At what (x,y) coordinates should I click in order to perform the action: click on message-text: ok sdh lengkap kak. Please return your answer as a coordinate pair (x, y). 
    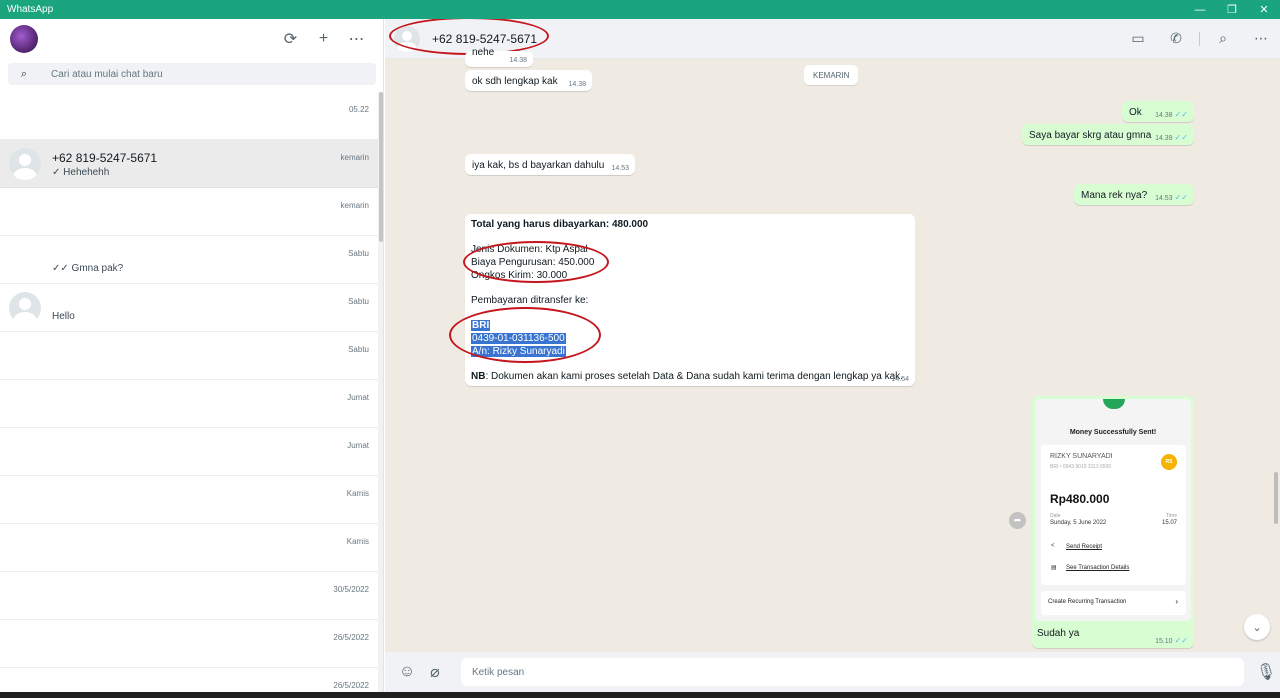
    Looking at the image, I should click on (515, 81).